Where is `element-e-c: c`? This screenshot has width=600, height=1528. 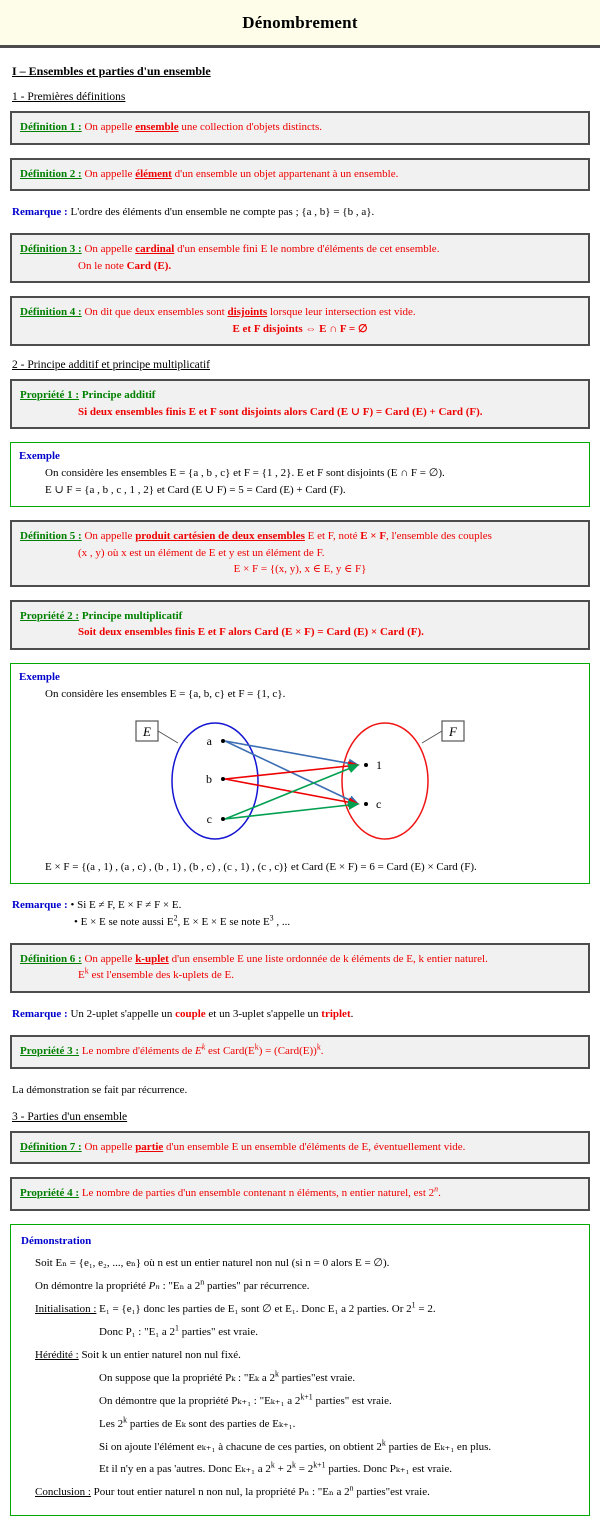
element-e-c: c is located at coordinates (209, 819).